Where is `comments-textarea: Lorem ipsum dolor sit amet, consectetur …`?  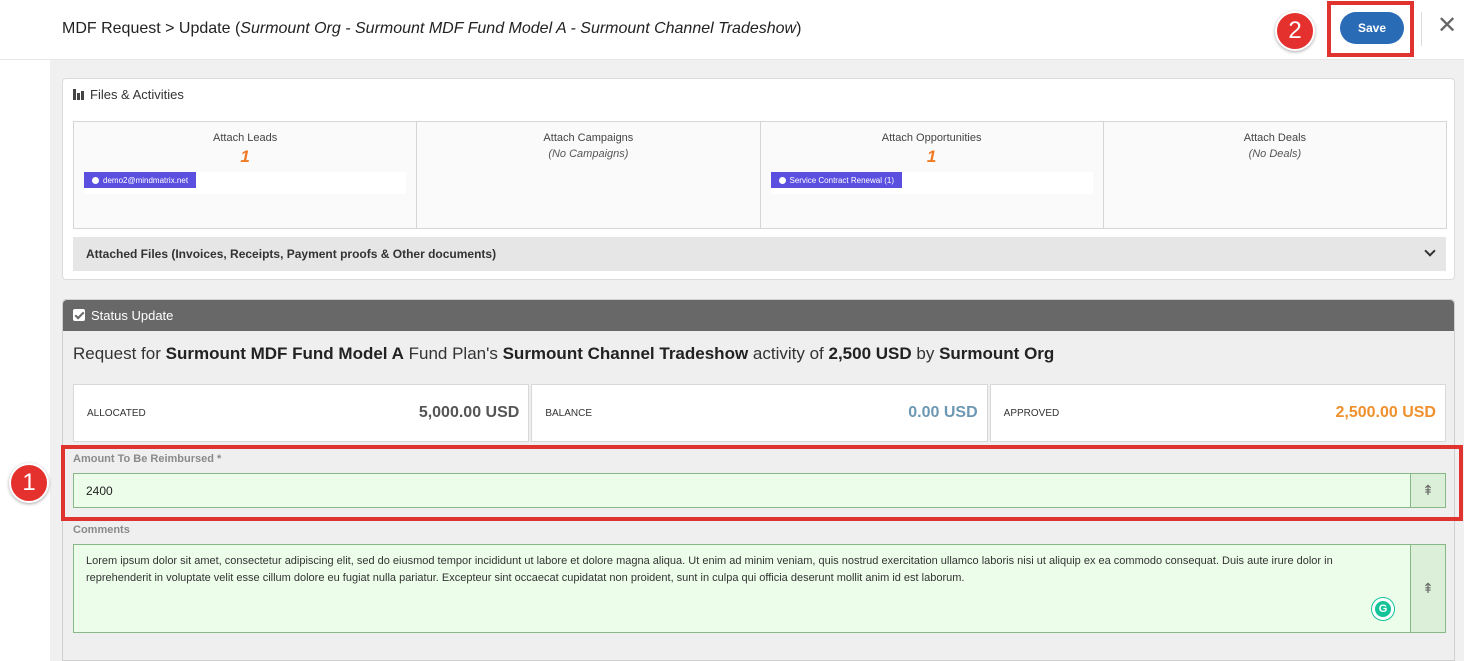
comments-textarea: Lorem ipsum dolor sit amet, consectetur … is located at coordinates (742, 588).